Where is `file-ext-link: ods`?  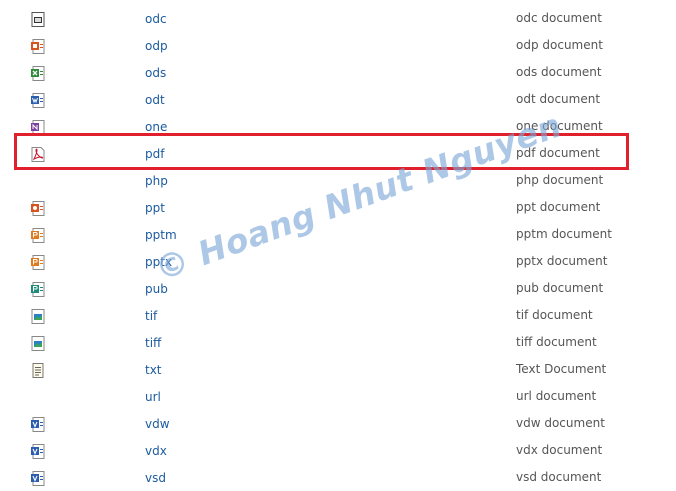 file-ext-link: ods is located at coordinates (155, 73).